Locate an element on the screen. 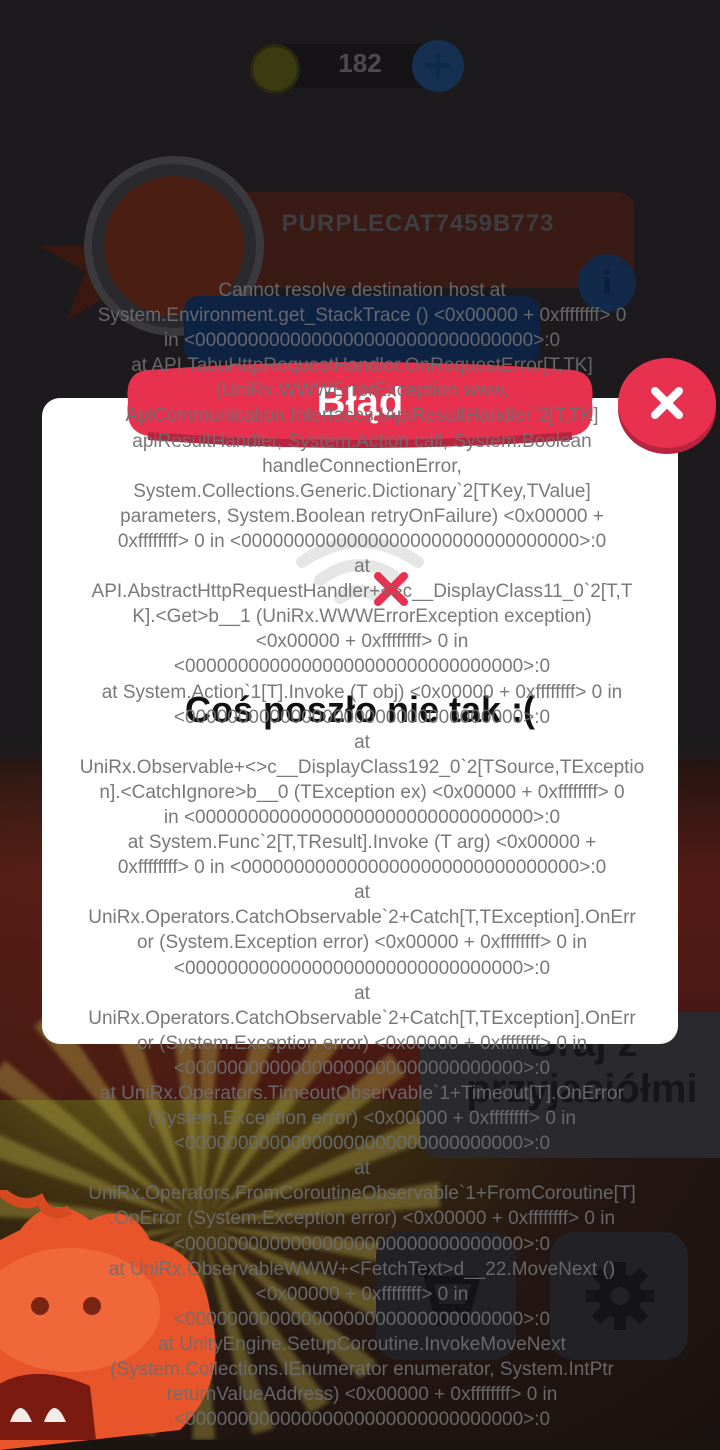 The width and height of the screenshot is (720, 1450). gear-icon is located at coordinates (620, 1296).